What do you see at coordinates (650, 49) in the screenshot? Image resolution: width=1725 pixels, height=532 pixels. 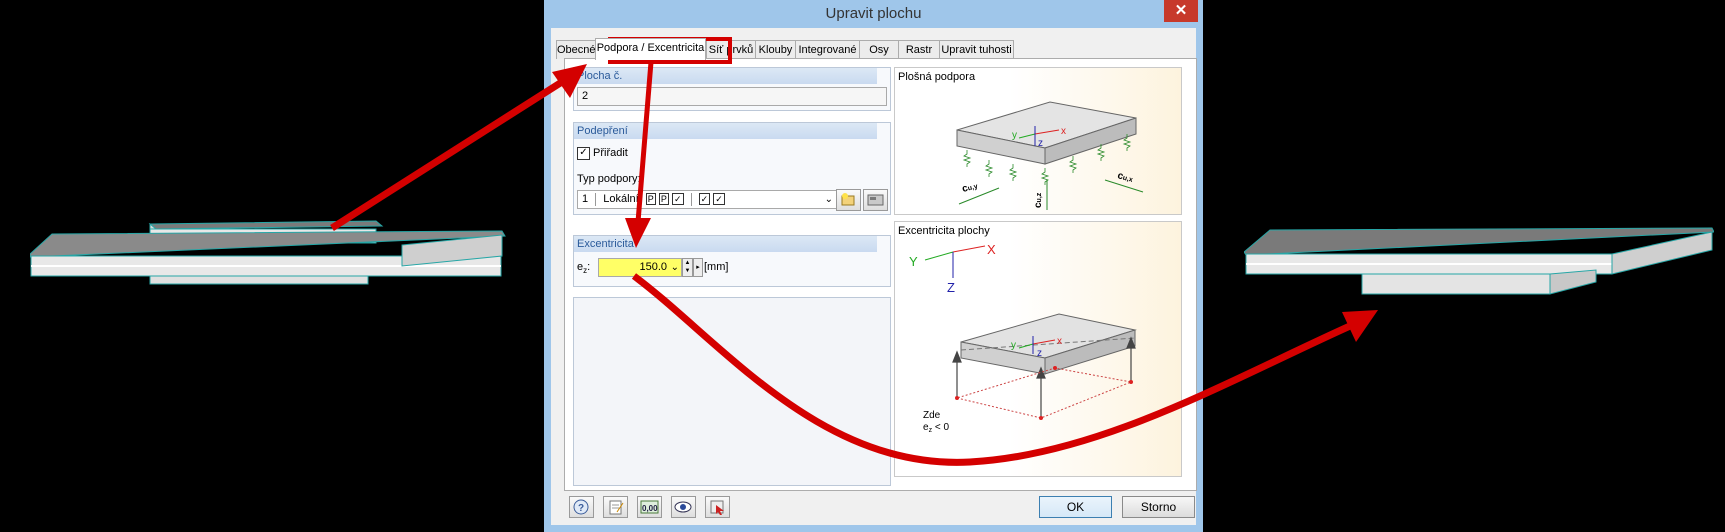 I see `tab-support-eccentricity: Podpora / Excentricita` at bounding box center [650, 49].